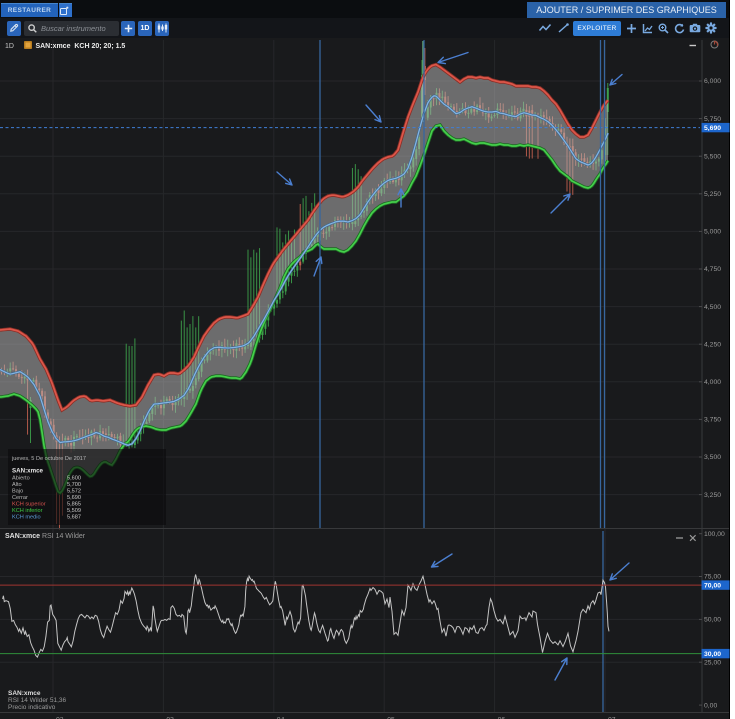 The width and height of the screenshot is (735, 719). I want to click on svg-text: Cerrar, so click(20, 498).